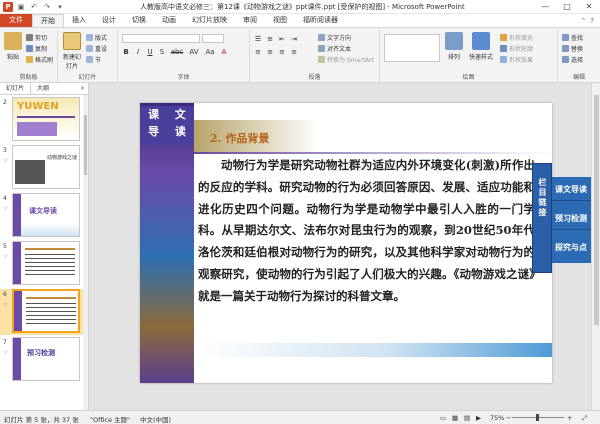 The width and height of the screenshot is (600, 424). What do you see at coordinates (42, 120) in the screenshot?
I see `slide-thumbnail-2: 2 YUWEN` at bounding box center [42, 120].